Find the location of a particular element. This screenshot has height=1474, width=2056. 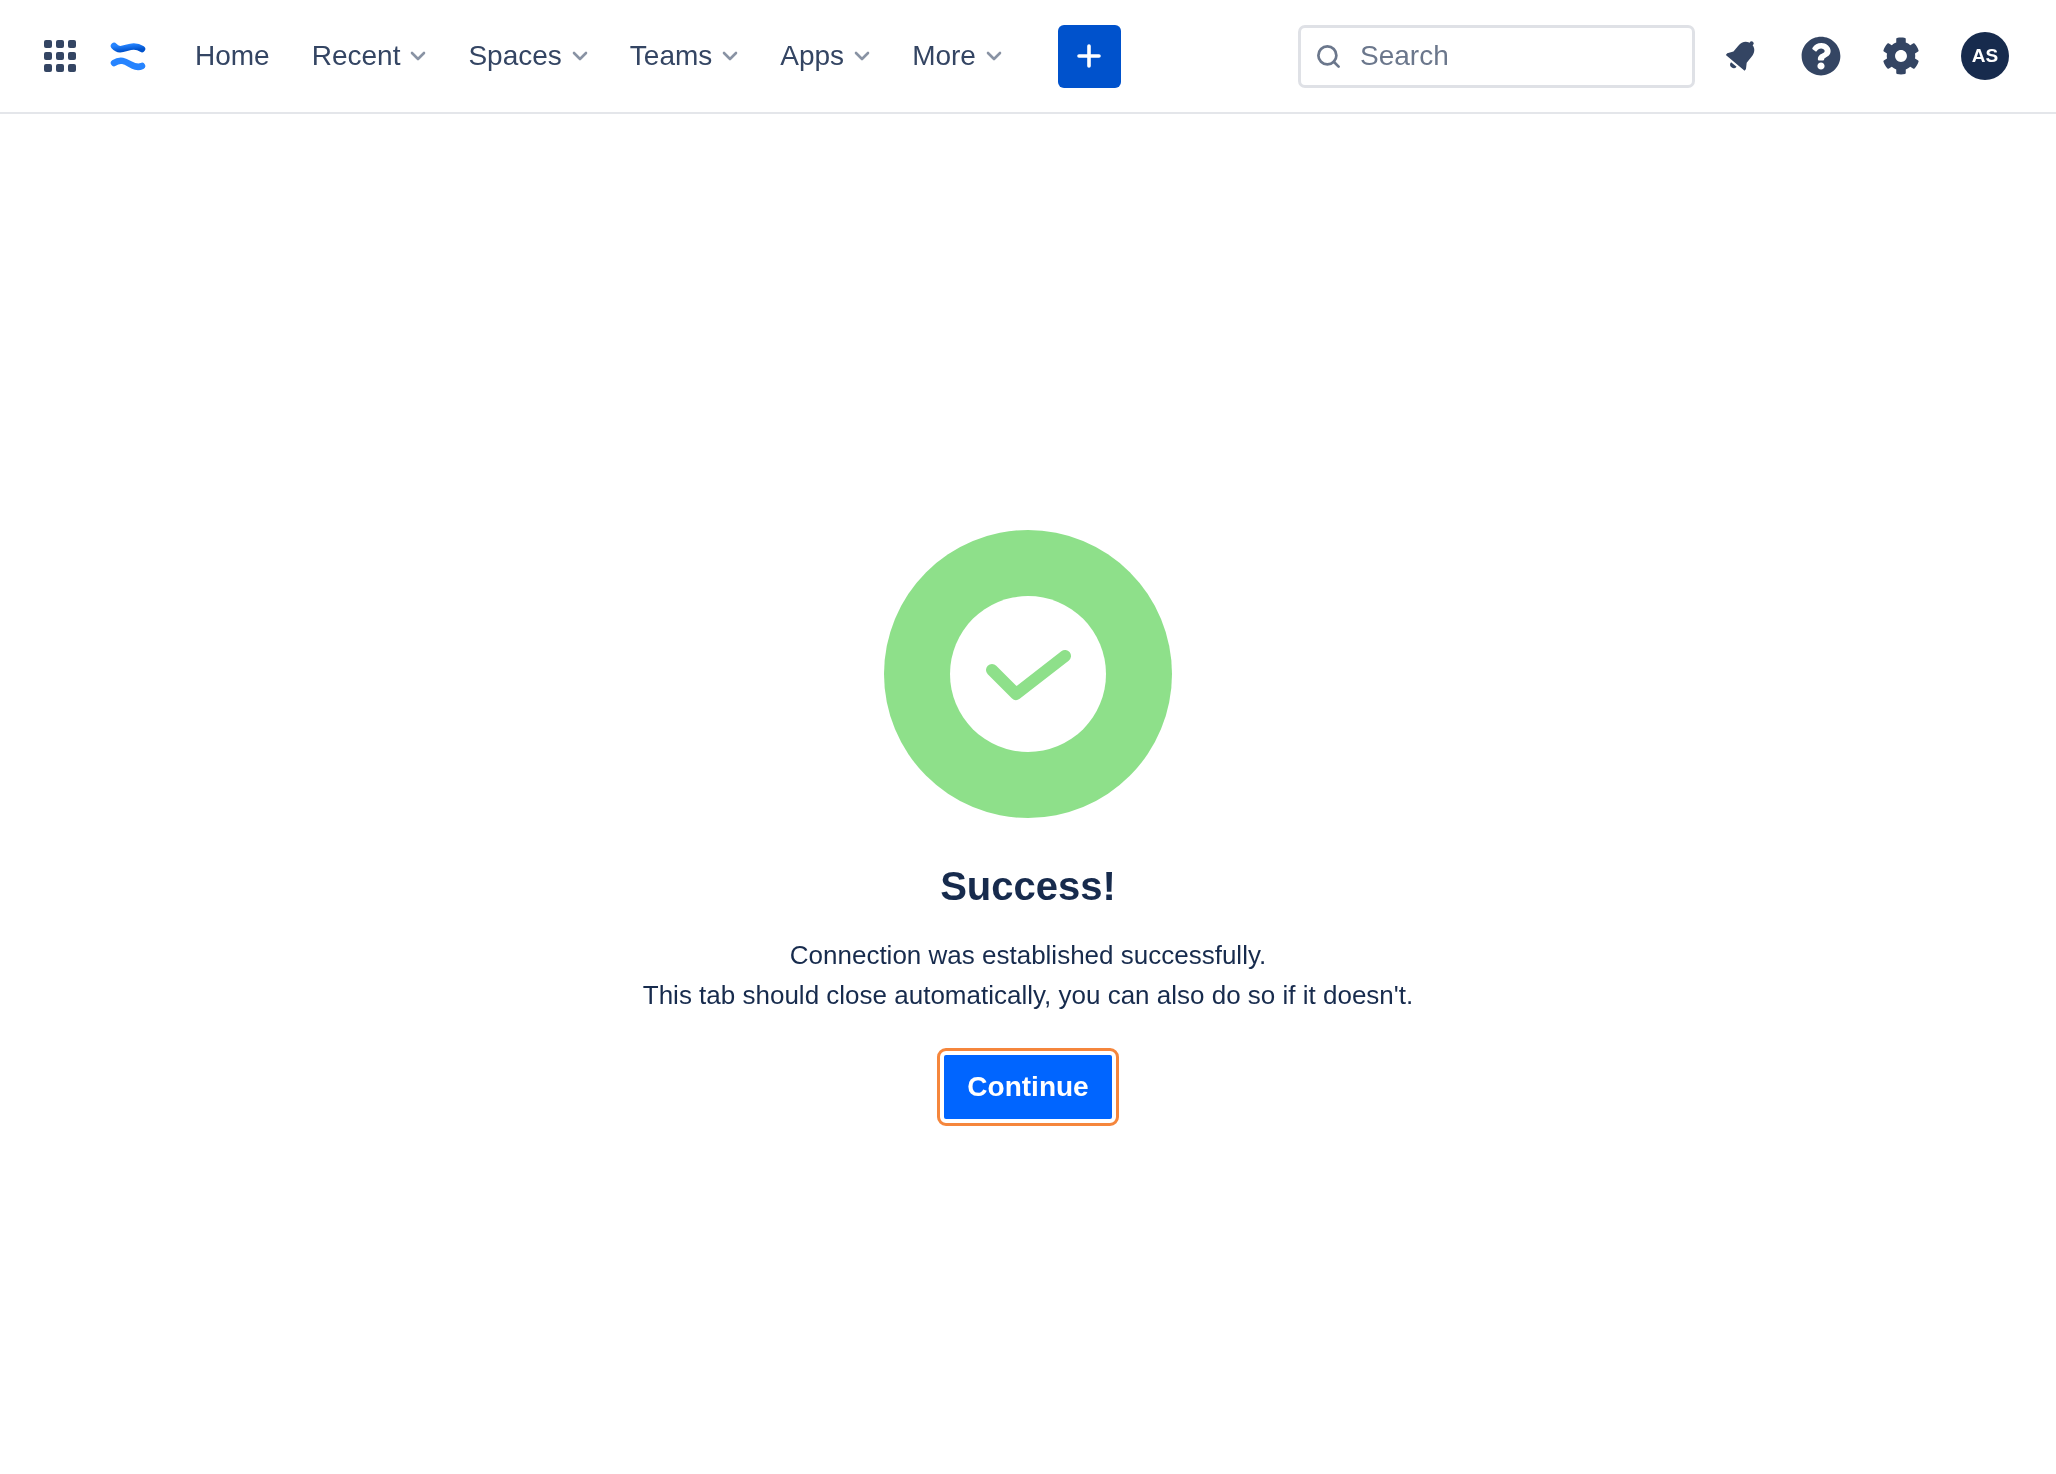

search-field: Search is located at coordinates (1496, 56).